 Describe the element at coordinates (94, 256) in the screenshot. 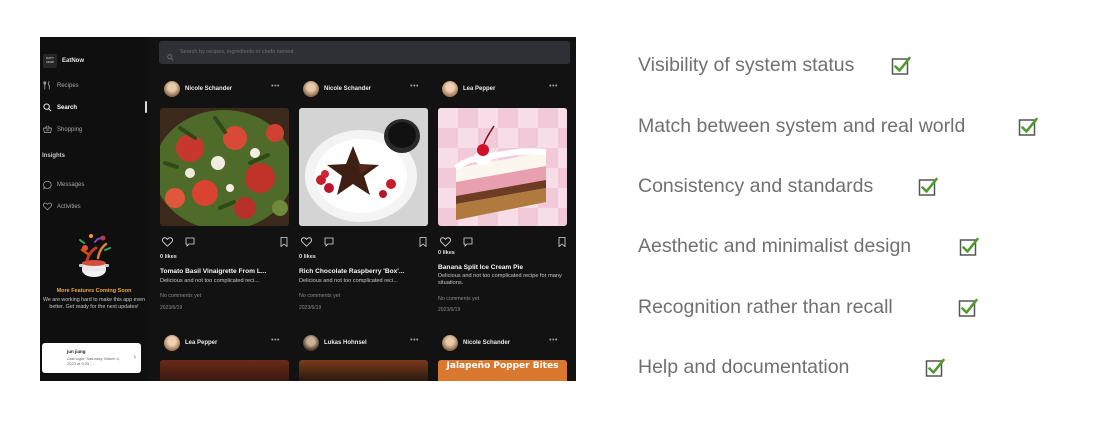

I see `cooking-pot-illustration` at that location.